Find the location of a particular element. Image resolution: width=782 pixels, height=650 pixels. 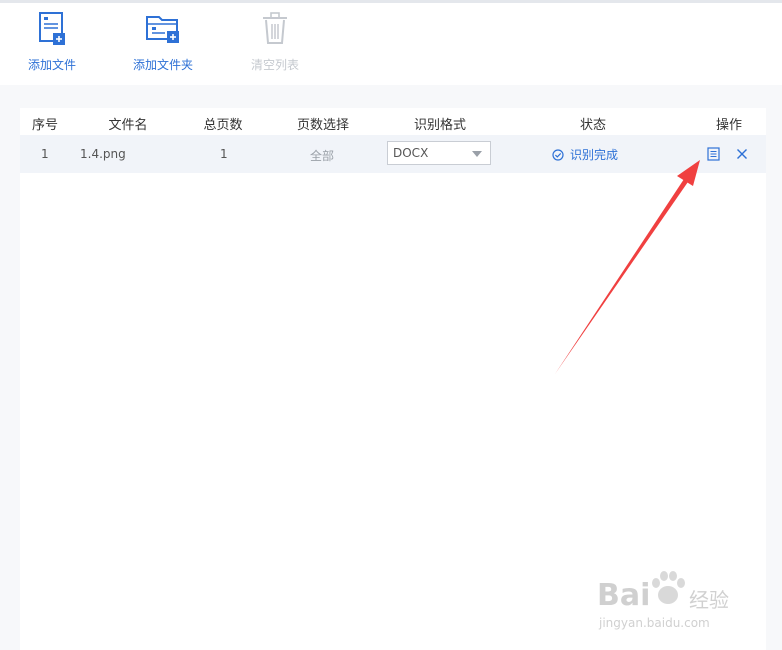

row-page-selection: 全部 is located at coordinates (322, 155).